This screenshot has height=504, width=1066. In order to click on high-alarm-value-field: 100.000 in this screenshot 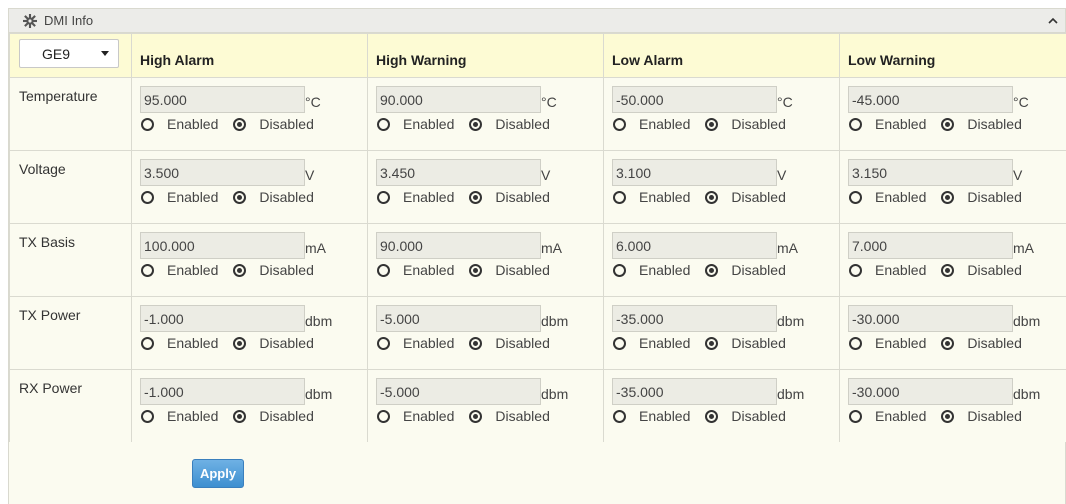, I will do `click(222, 245)`.